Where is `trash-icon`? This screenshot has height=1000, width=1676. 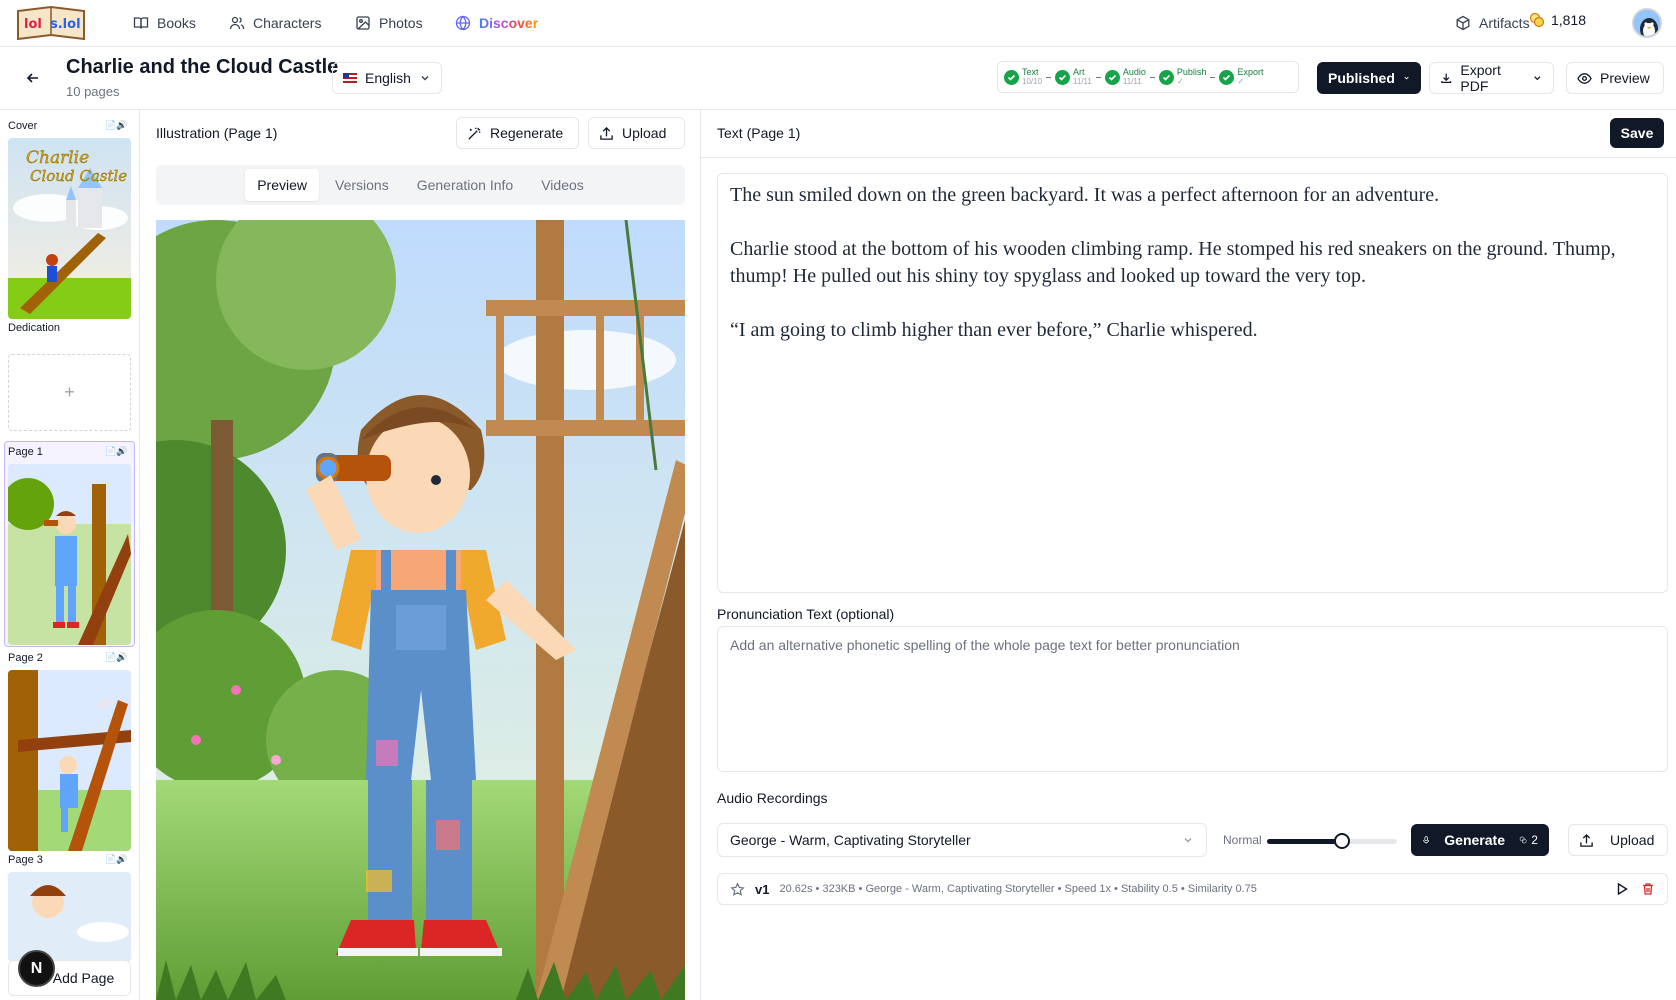 trash-icon is located at coordinates (1648, 889).